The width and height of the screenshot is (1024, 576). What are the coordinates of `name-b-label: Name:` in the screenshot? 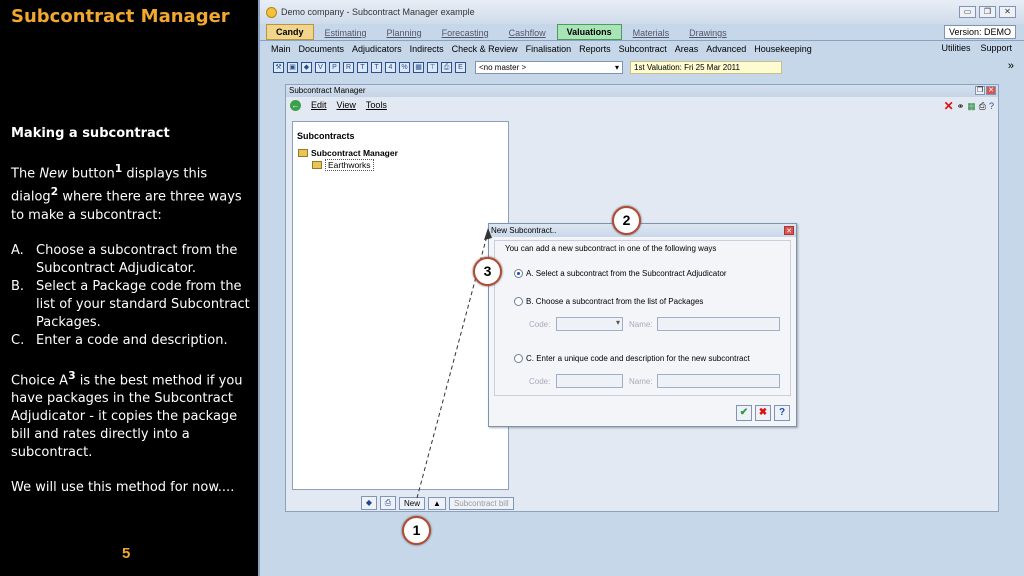 It's located at (641, 324).